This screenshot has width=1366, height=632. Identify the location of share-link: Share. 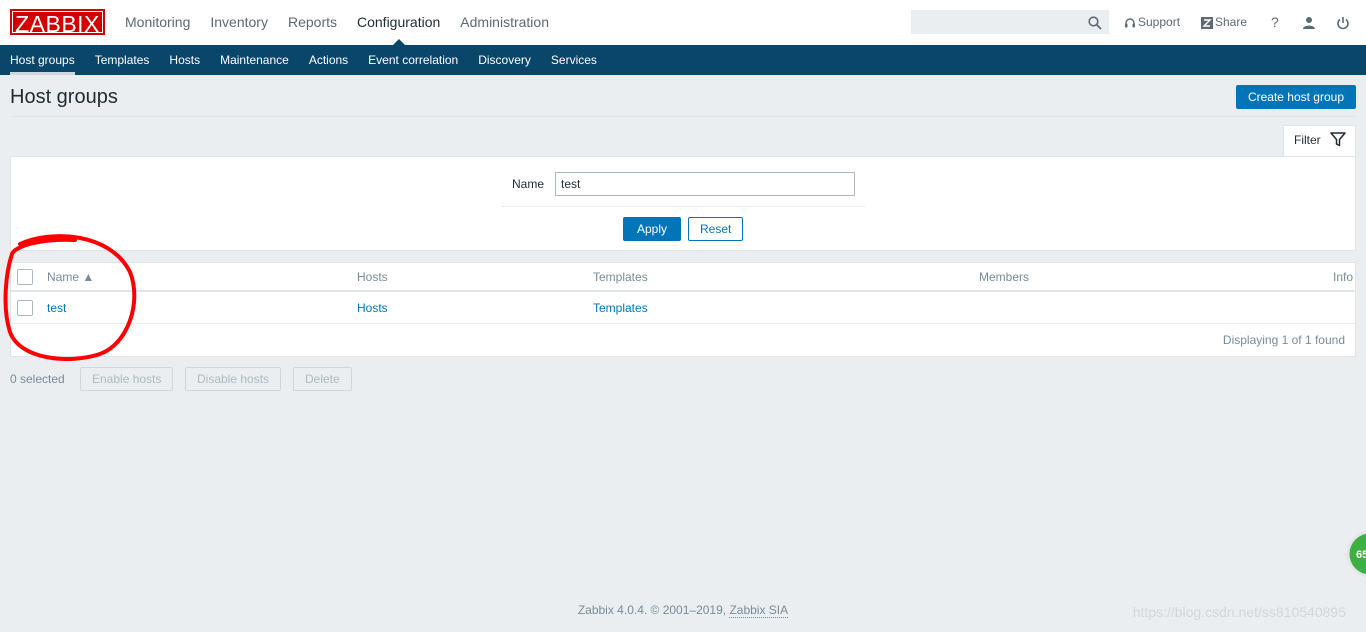
(1224, 22).